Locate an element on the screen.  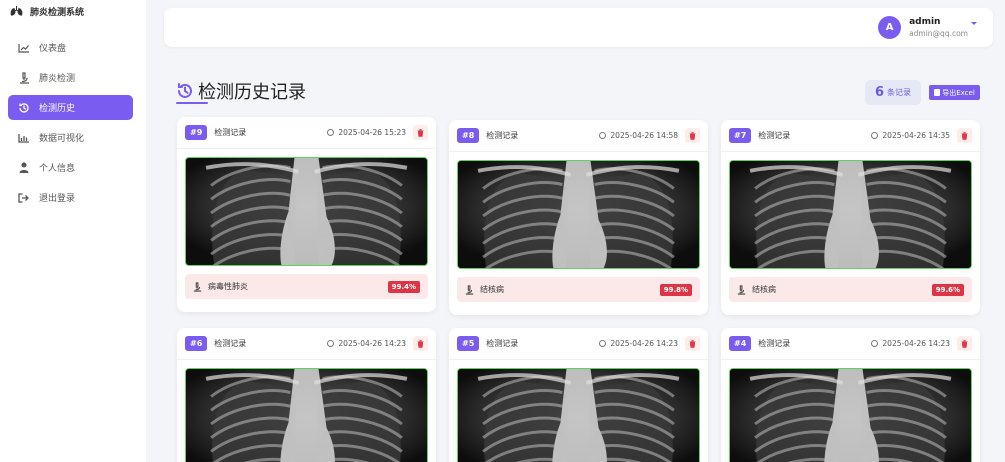
app-title: 肺炎检测系统 is located at coordinates (57, 12).